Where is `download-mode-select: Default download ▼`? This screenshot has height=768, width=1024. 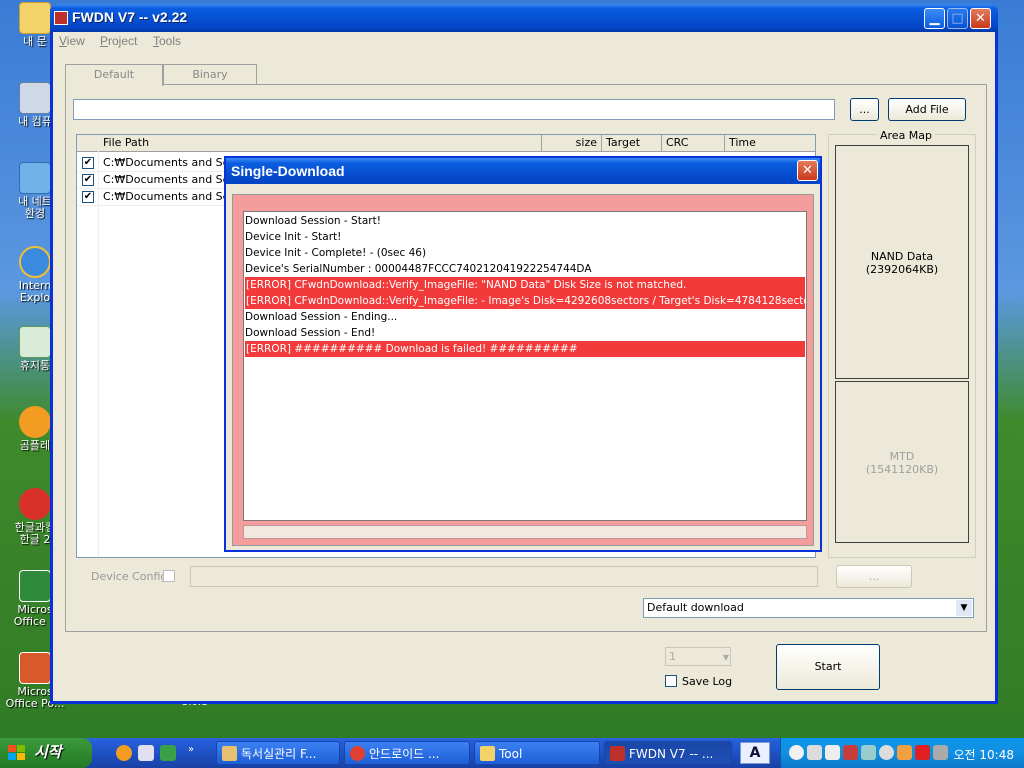 download-mode-select: Default download ▼ is located at coordinates (808, 608).